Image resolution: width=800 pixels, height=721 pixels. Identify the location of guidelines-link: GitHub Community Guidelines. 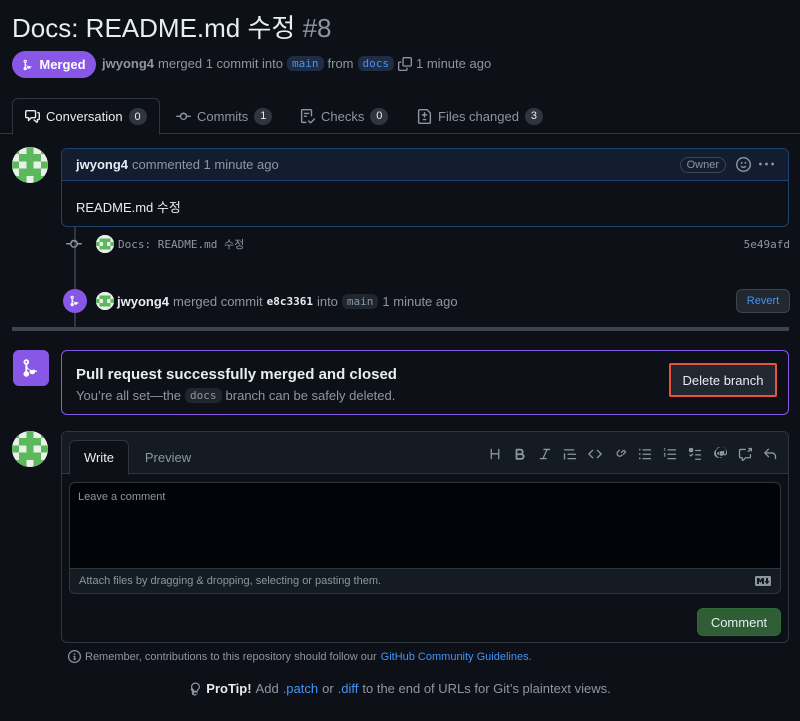
(455, 657).